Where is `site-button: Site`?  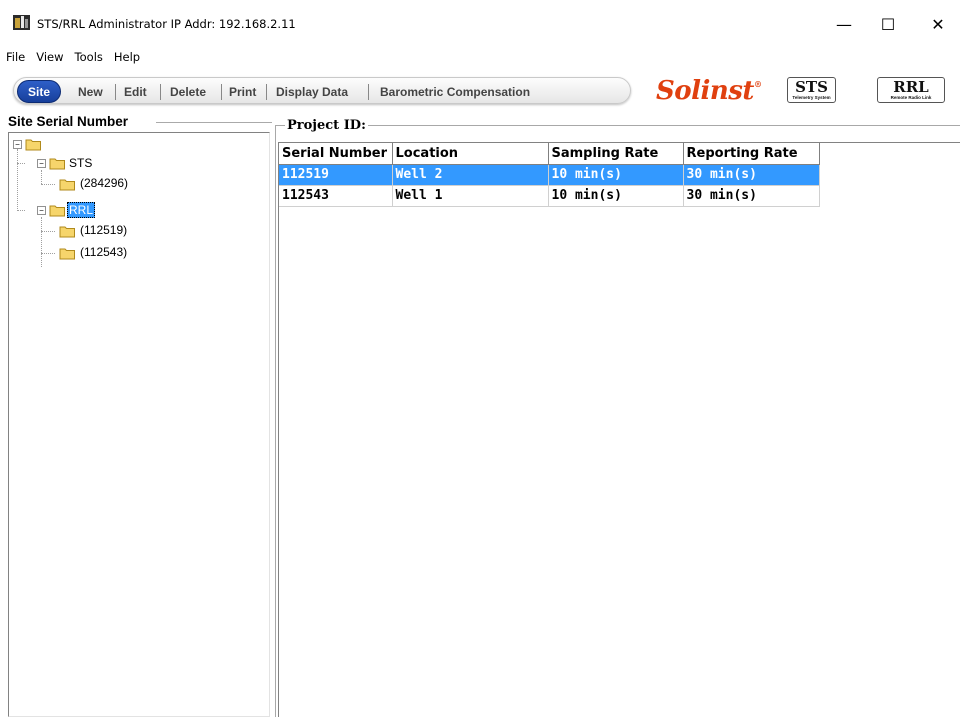
site-button: Site is located at coordinates (39, 91).